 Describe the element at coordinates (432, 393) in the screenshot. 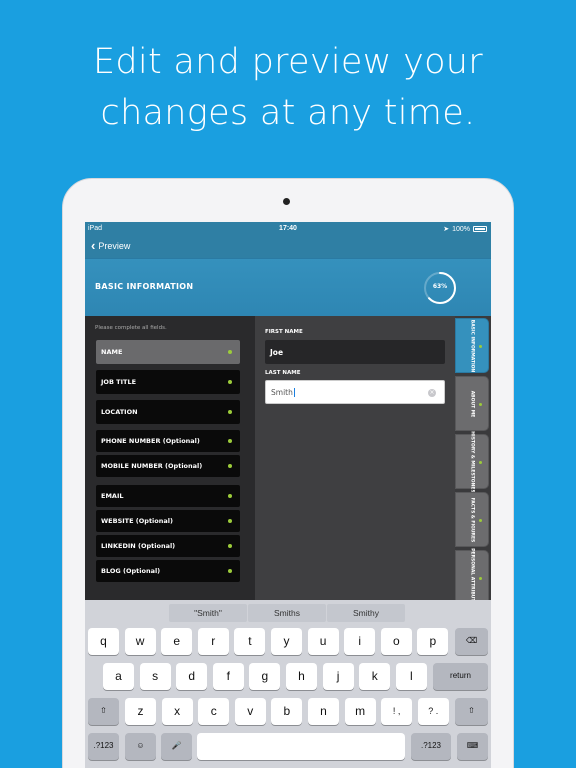

I see `clear-icon: ×` at that location.